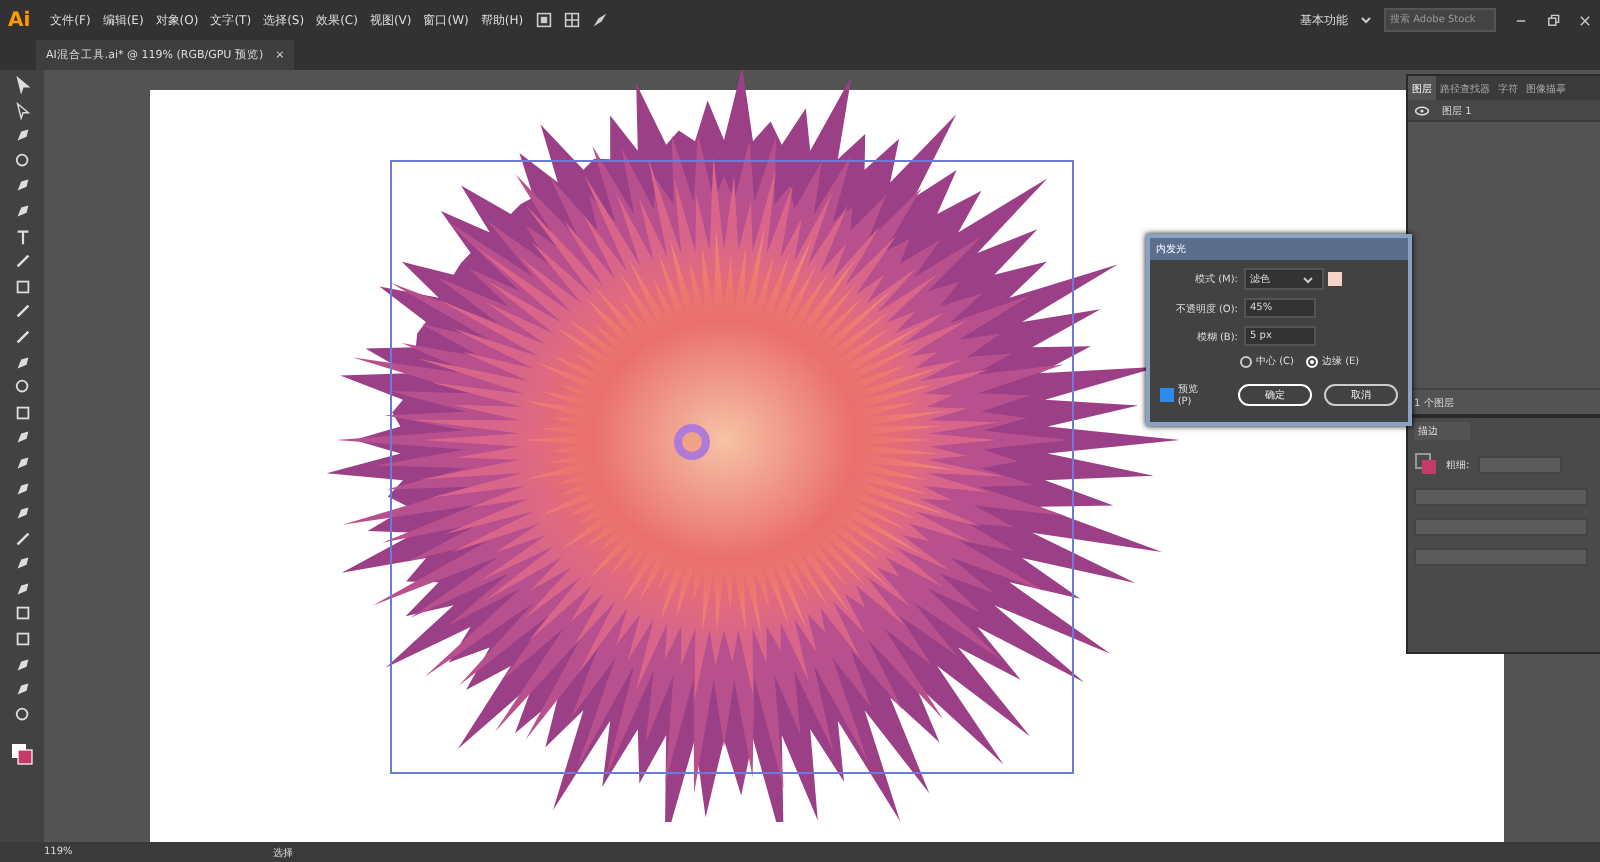 The width and height of the screenshot is (1600, 862). Describe the element at coordinates (543, 20) in the screenshot. I see `grid-icon` at that location.